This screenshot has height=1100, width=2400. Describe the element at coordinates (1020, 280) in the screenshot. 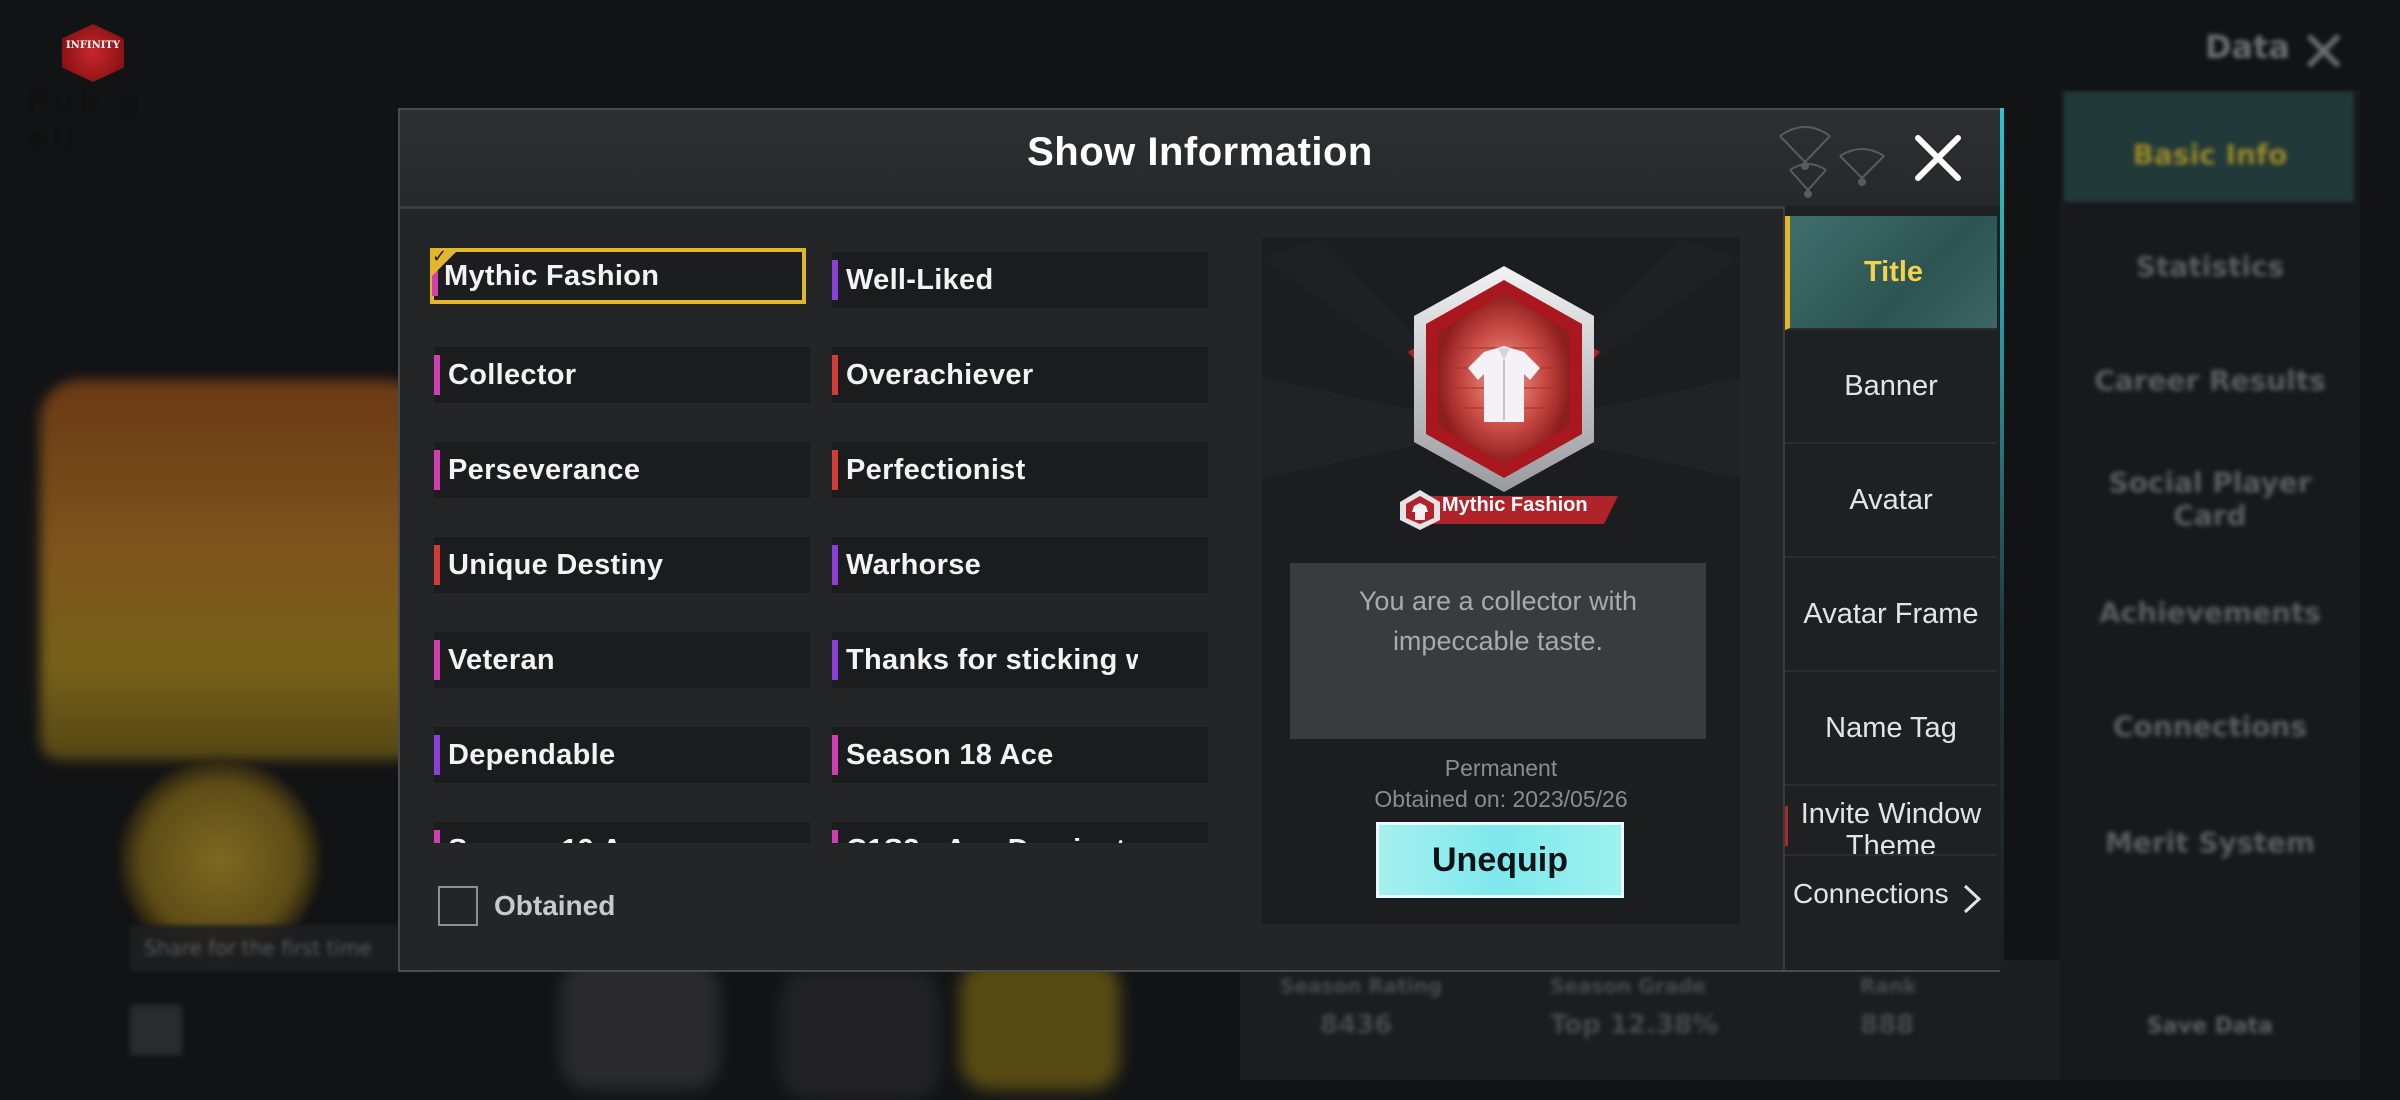

I see `title-item-well-liked: Well-Liked` at that location.